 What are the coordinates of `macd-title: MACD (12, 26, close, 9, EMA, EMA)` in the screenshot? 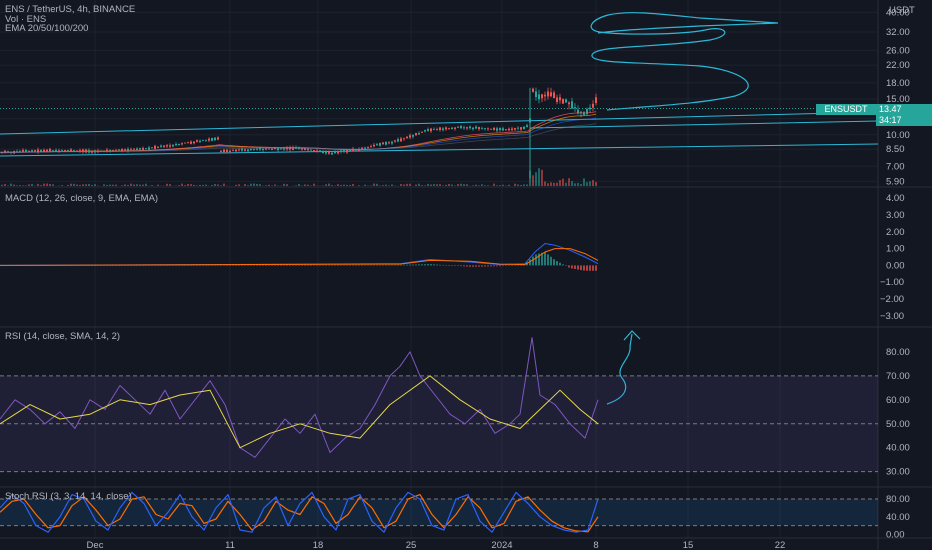 It's located at (82, 198).